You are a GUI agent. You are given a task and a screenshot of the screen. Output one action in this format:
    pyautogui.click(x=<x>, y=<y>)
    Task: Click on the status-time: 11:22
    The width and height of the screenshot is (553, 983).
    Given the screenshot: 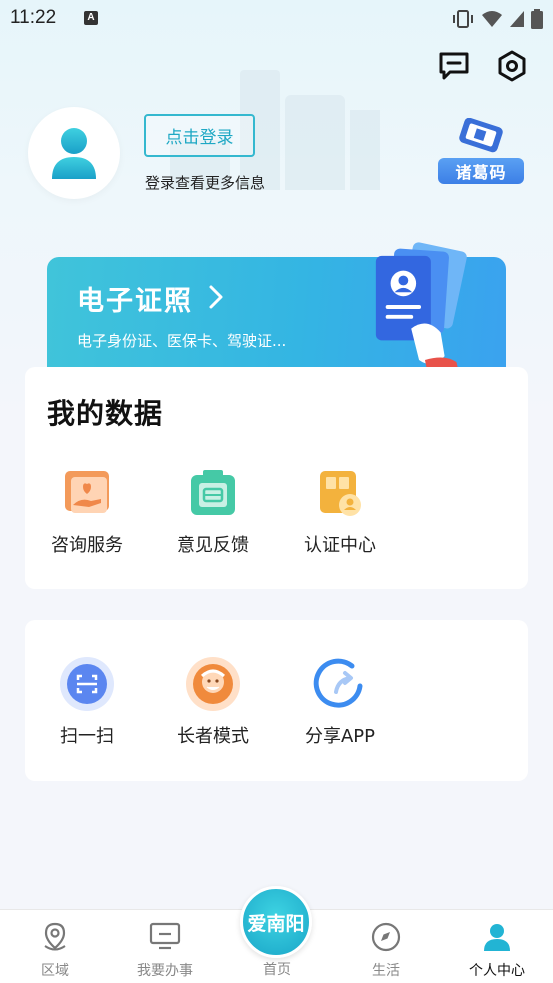 What is the action you would take?
    pyautogui.click(x=33, y=17)
    